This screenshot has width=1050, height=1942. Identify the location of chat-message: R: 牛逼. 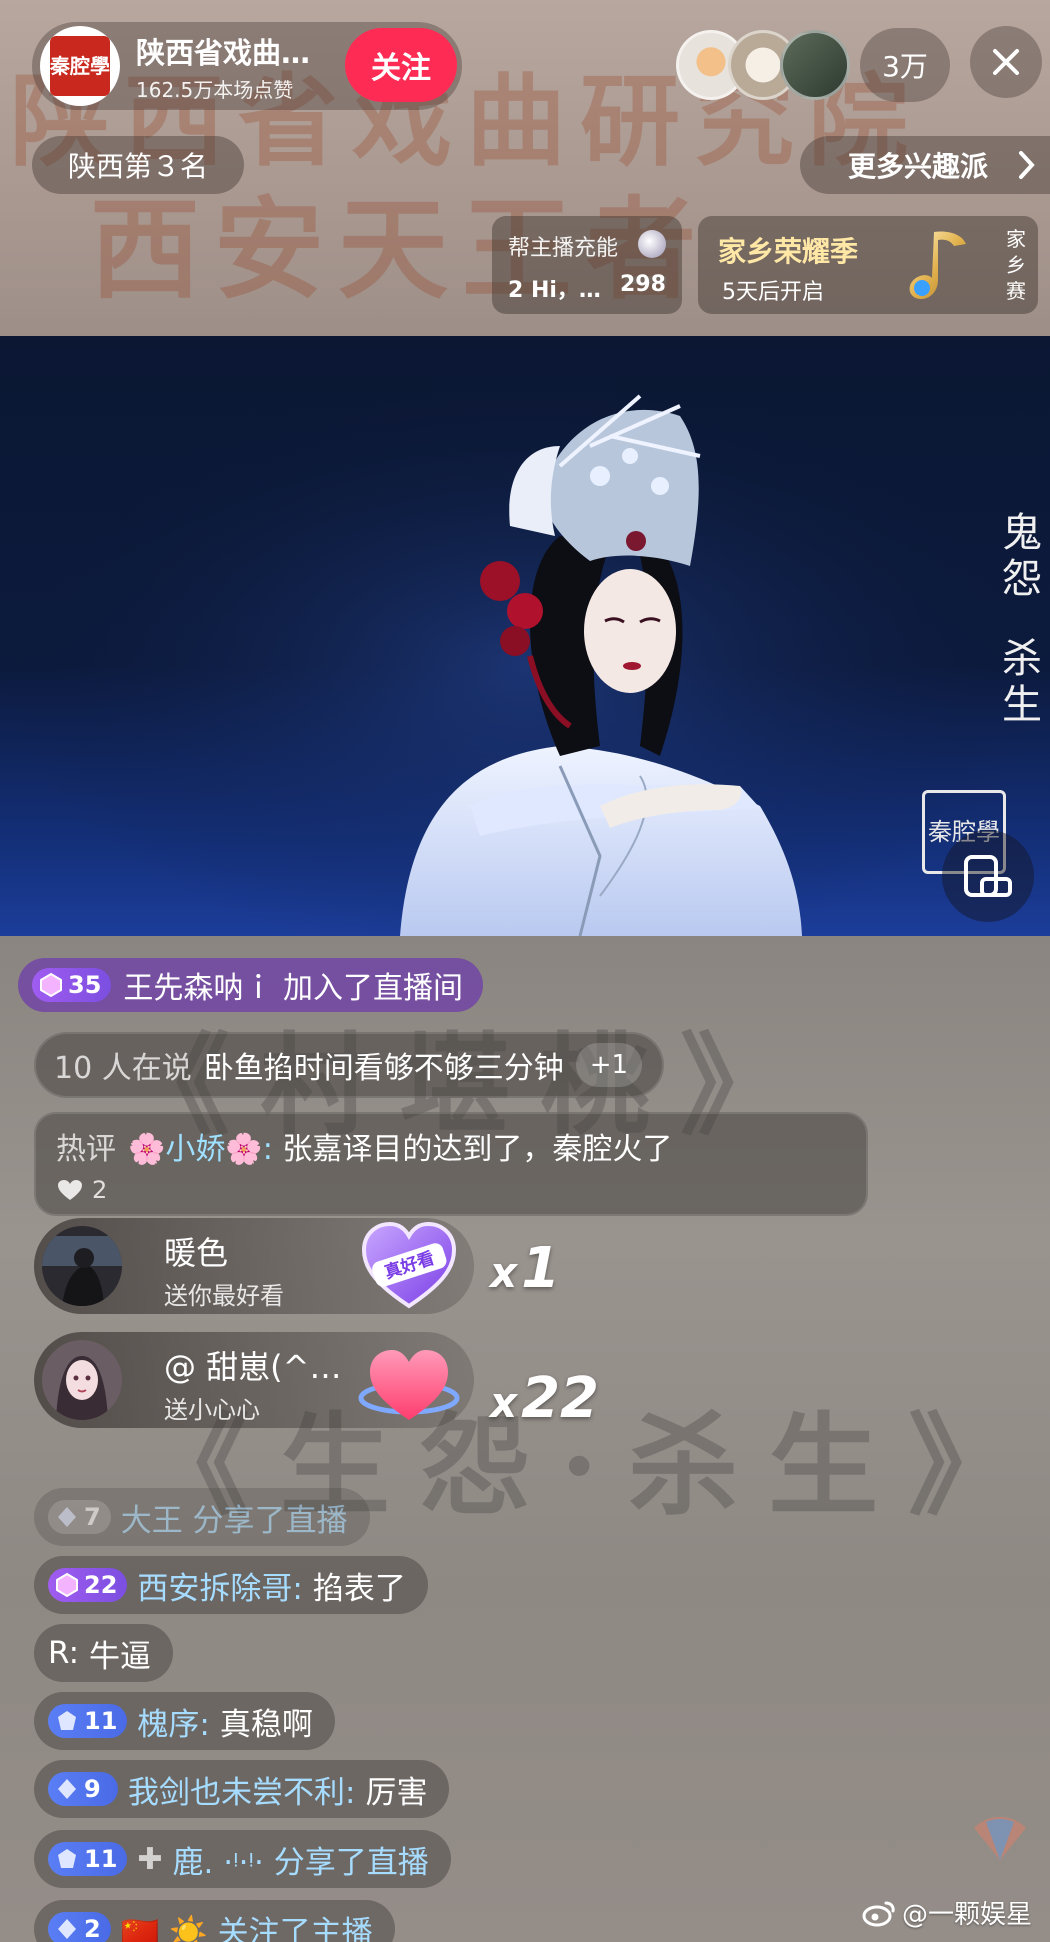
(104, 1653).